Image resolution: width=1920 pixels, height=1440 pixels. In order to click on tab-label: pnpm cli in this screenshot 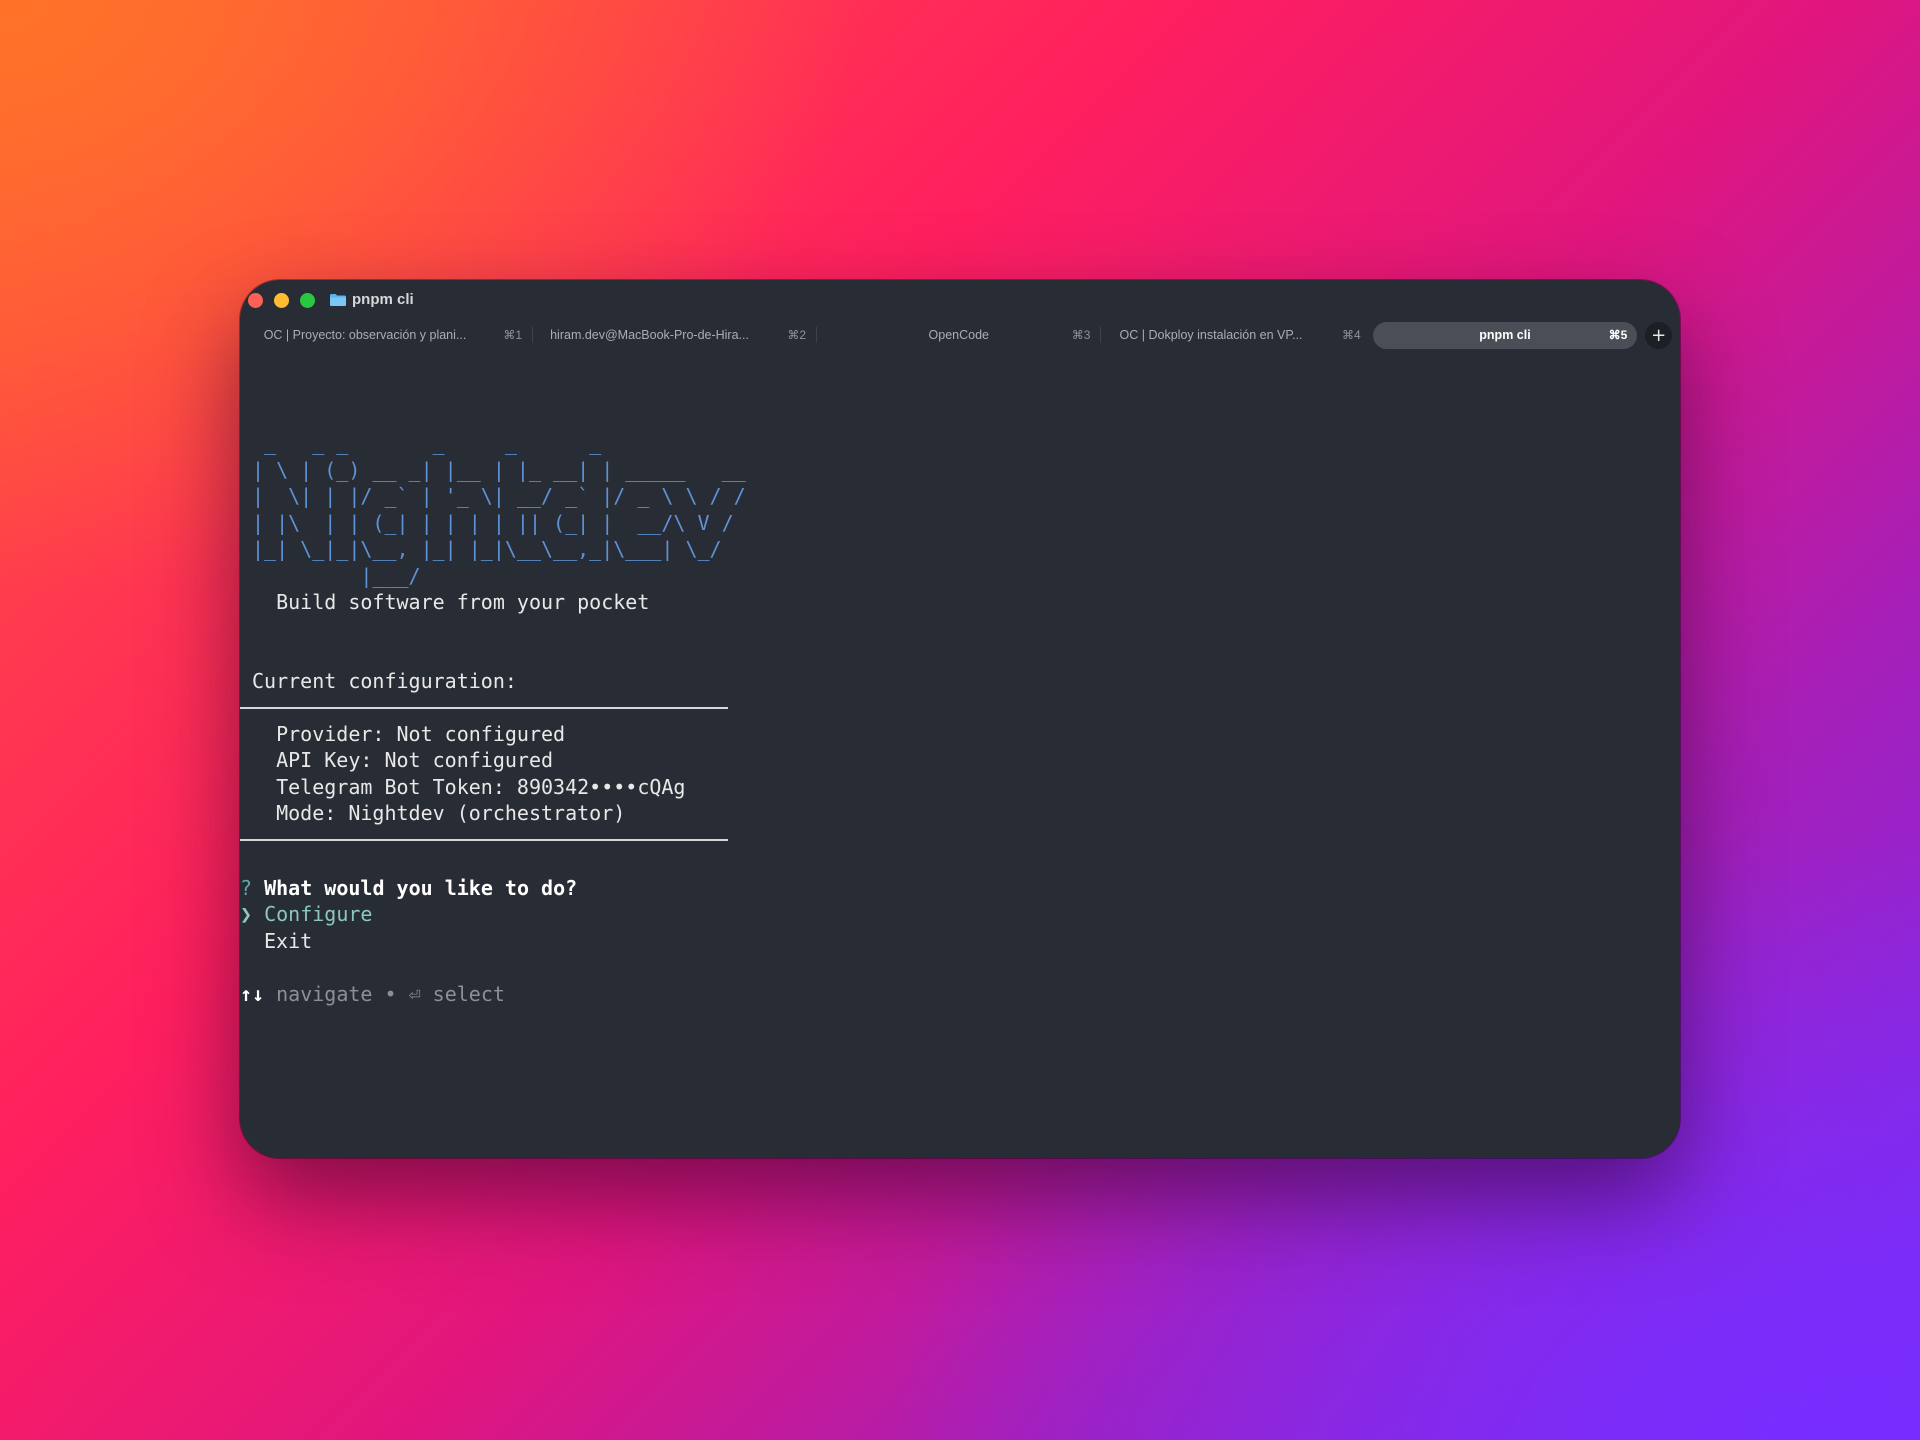, I will do `click(1505, 335)`.